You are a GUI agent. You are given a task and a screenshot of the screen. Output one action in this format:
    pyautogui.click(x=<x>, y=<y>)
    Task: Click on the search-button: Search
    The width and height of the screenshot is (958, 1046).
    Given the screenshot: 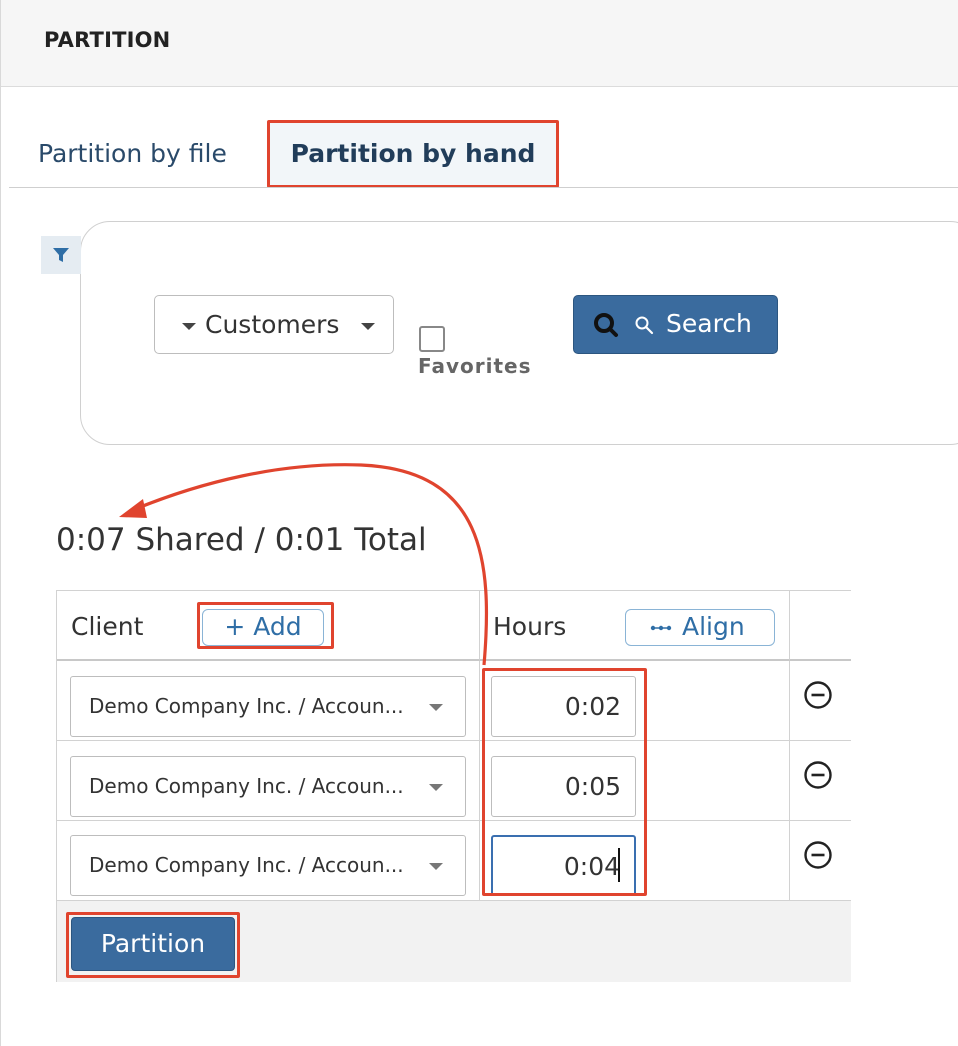 What is the action you would take?
    pyautogui.click(x=675, y=324)
    